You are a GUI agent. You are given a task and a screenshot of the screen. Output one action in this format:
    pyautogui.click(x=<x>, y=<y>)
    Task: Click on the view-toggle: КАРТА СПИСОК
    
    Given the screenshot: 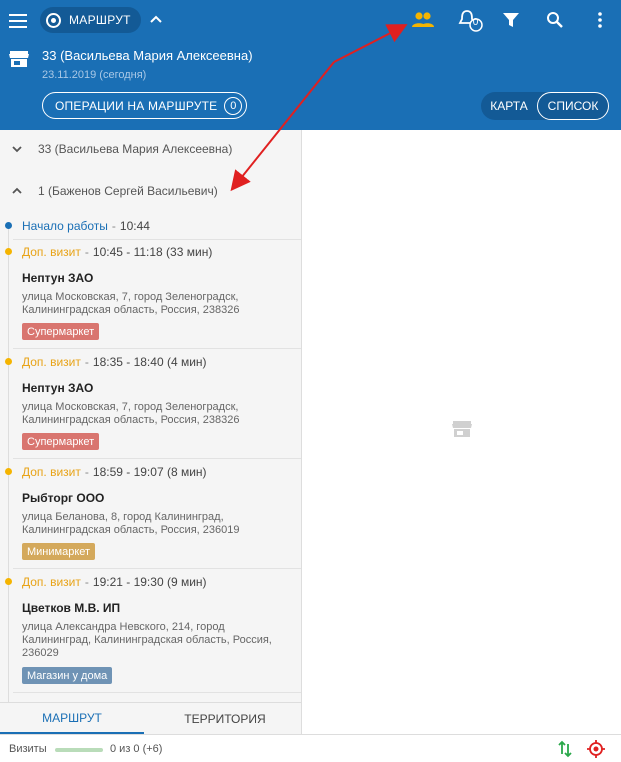 What is the action you would take?
    pyautogui.click(x=545, y=106)
    